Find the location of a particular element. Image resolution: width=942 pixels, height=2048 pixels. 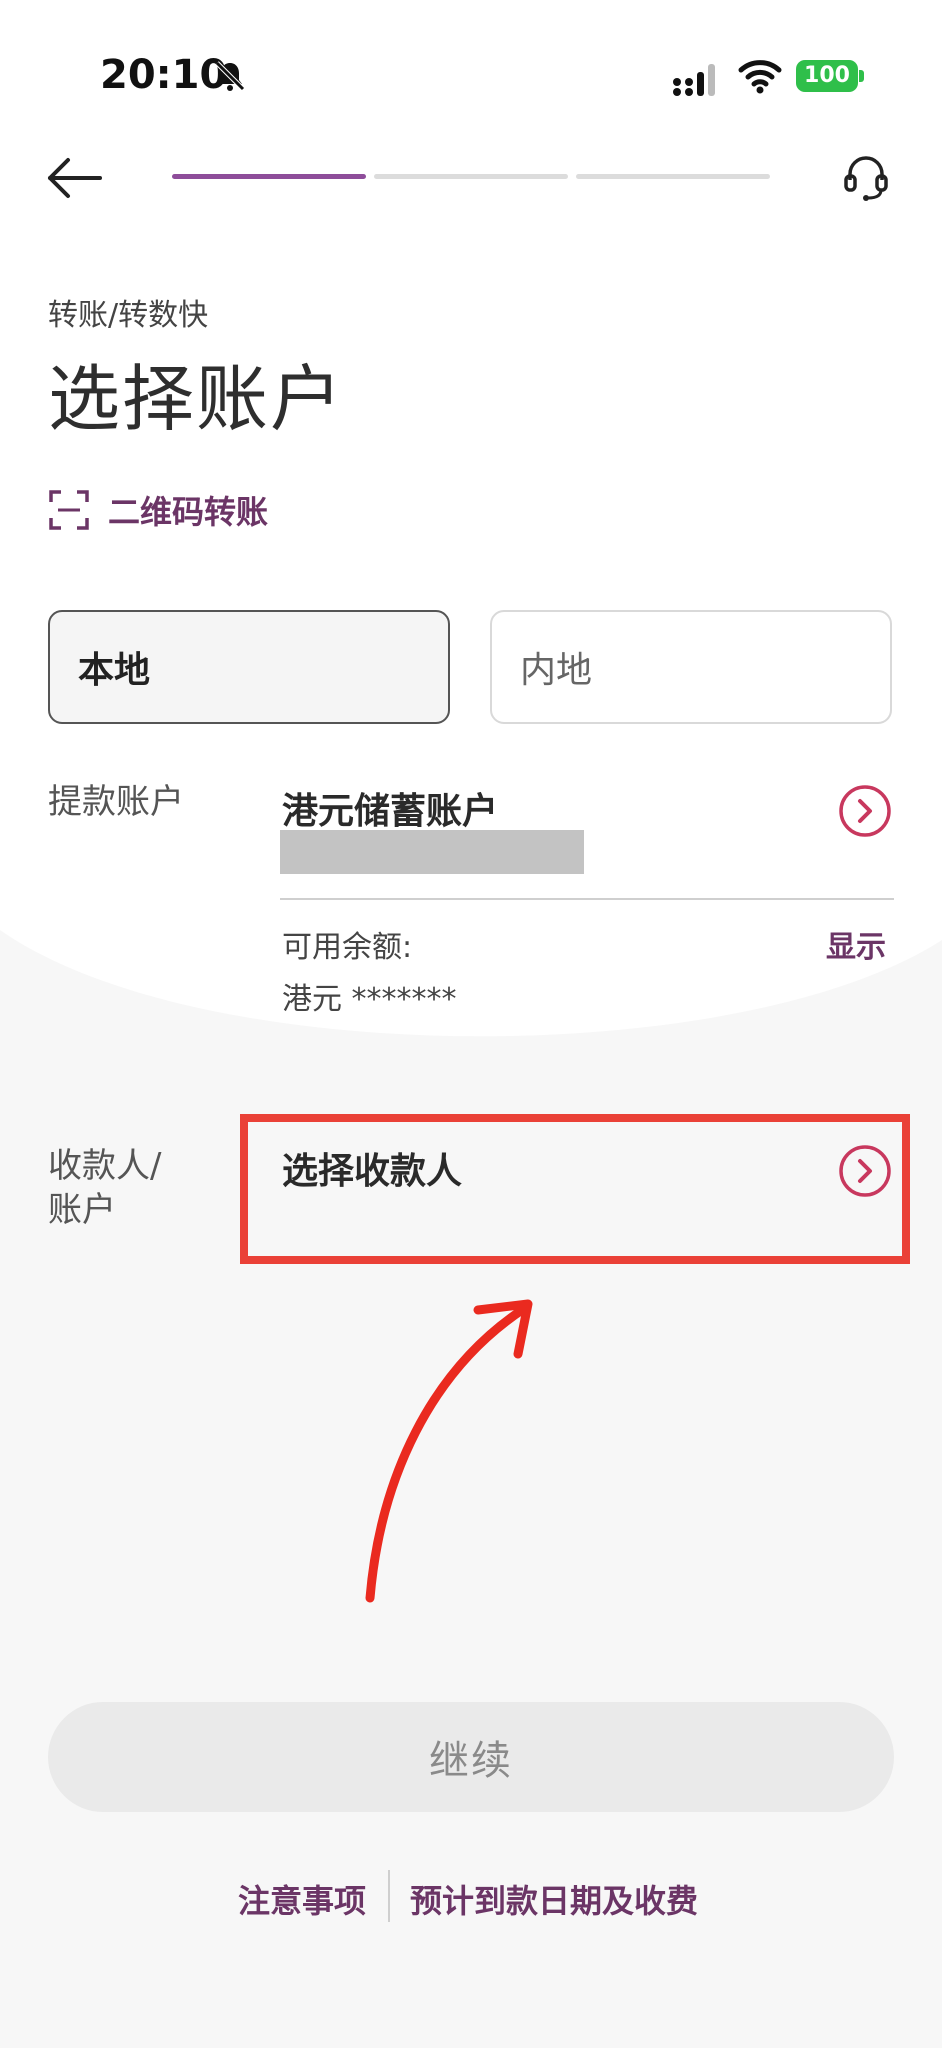

notes-link: 注意事项 is located at coordinates (302, 1899).